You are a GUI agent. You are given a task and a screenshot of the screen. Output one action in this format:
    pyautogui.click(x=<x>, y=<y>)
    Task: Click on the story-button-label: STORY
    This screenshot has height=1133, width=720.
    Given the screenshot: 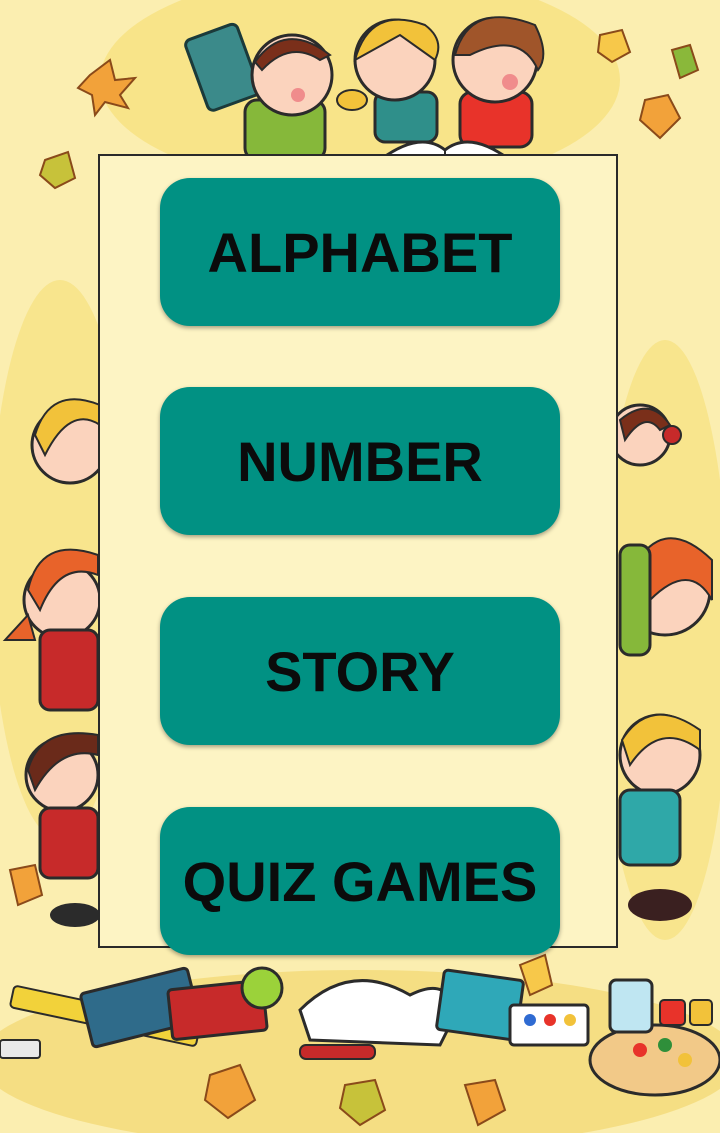 What is the action you would take?
    pyautogui.click(x=360, y=671)
    